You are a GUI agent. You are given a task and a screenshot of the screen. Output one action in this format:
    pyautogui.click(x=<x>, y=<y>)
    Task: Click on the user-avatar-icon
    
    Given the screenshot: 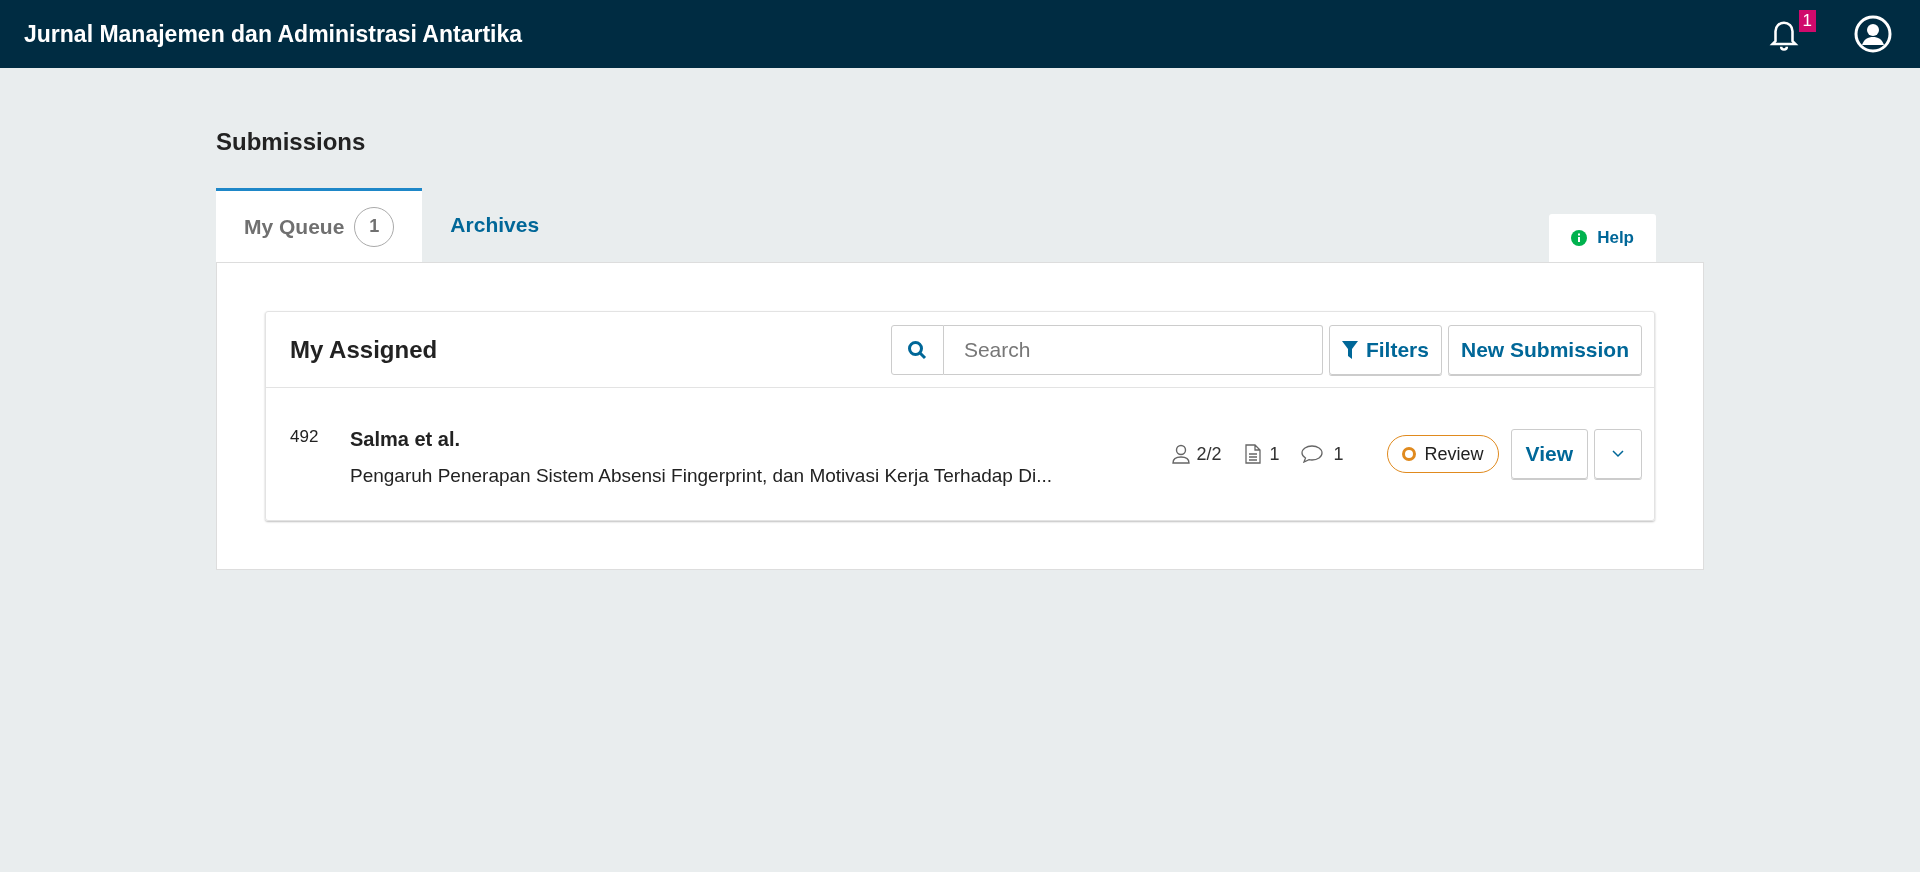 What is the action you would take?
    pyautogui.click(x=1873, y=34)
    